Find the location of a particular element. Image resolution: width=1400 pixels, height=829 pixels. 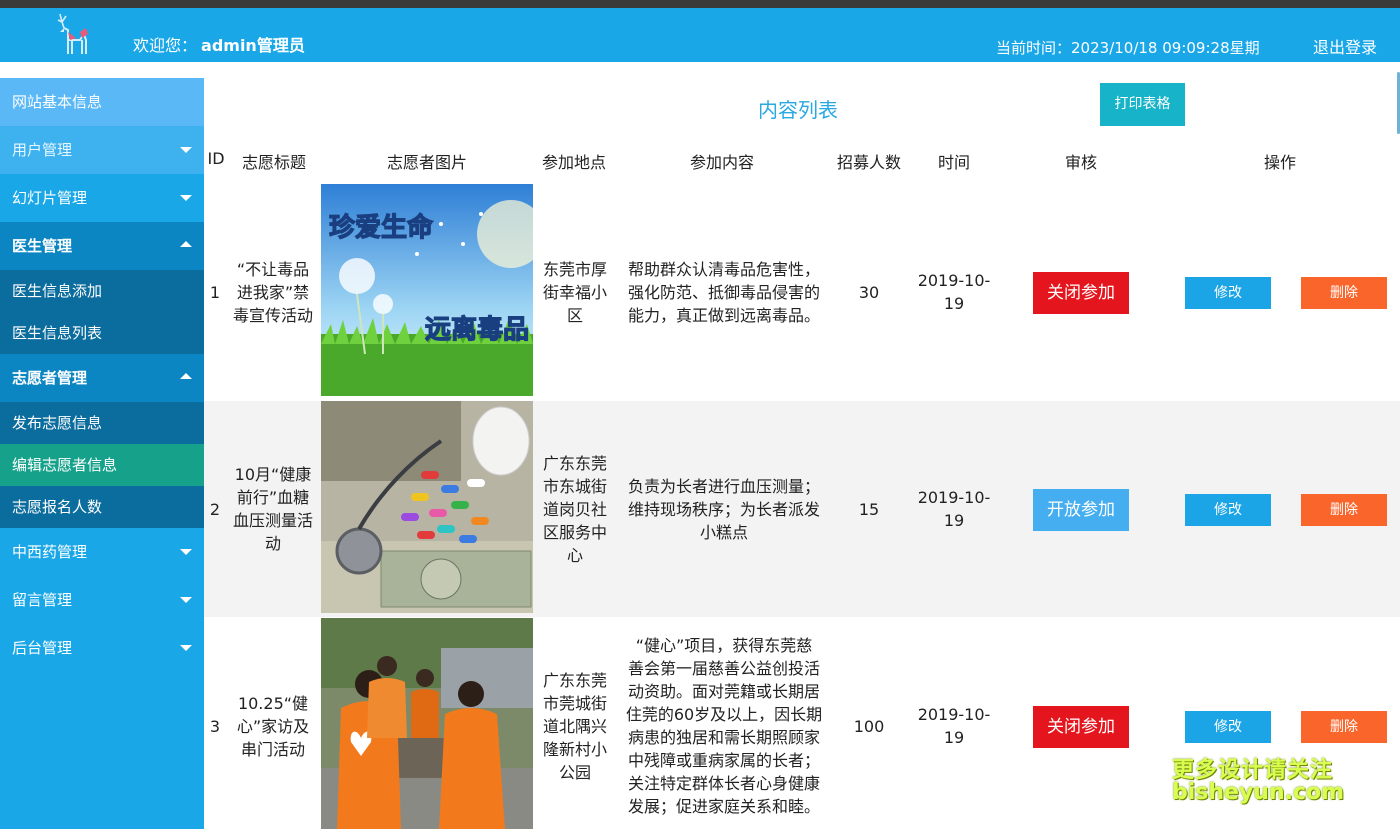

audit-open-button: 开放参加 is located at coordinates (1081, 510).